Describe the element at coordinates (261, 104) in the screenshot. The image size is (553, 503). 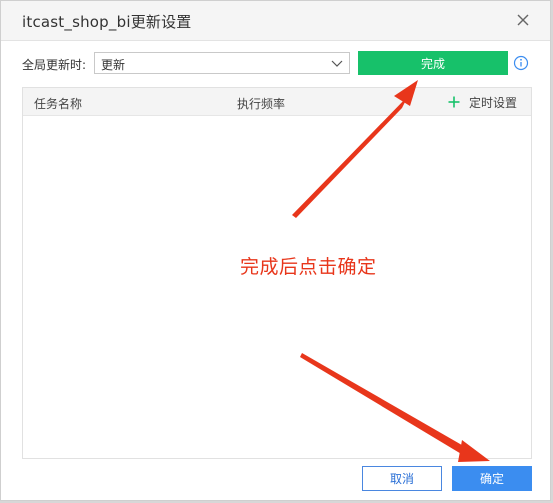
I see `column-frequency: 执行频率` at that location.